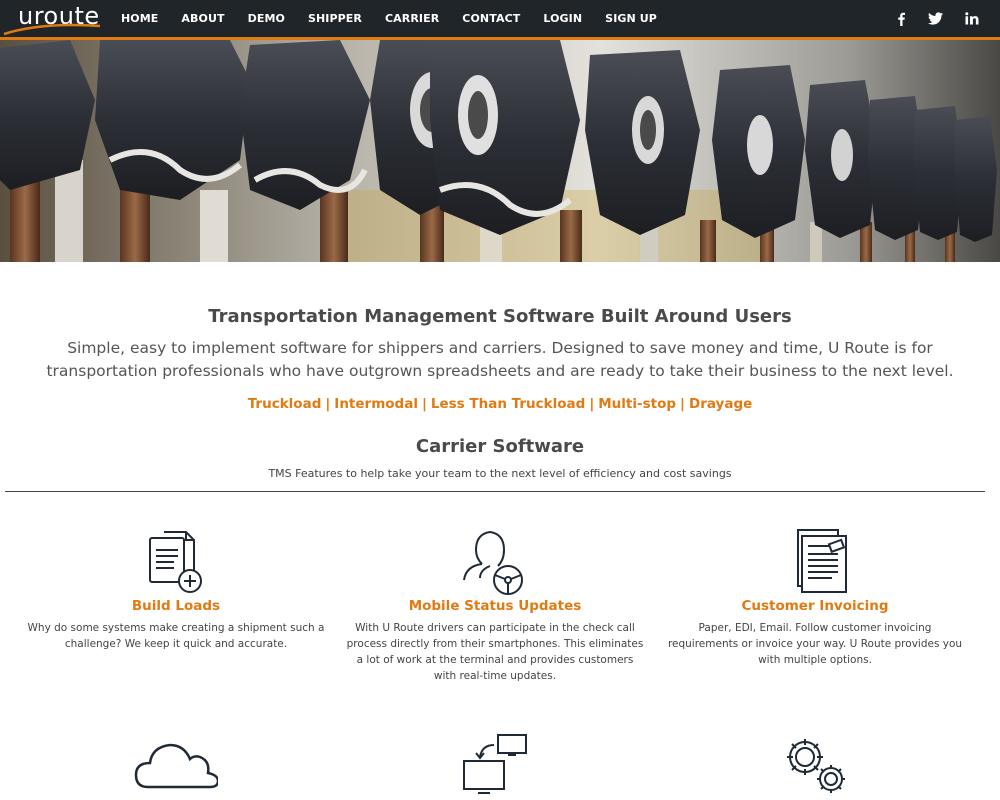 This screenshot has width=1000, height=800. What do you see at coordinates (972, 19) in the screenshot?
I see `linkedin-icon` at bounding box center [972, 19].